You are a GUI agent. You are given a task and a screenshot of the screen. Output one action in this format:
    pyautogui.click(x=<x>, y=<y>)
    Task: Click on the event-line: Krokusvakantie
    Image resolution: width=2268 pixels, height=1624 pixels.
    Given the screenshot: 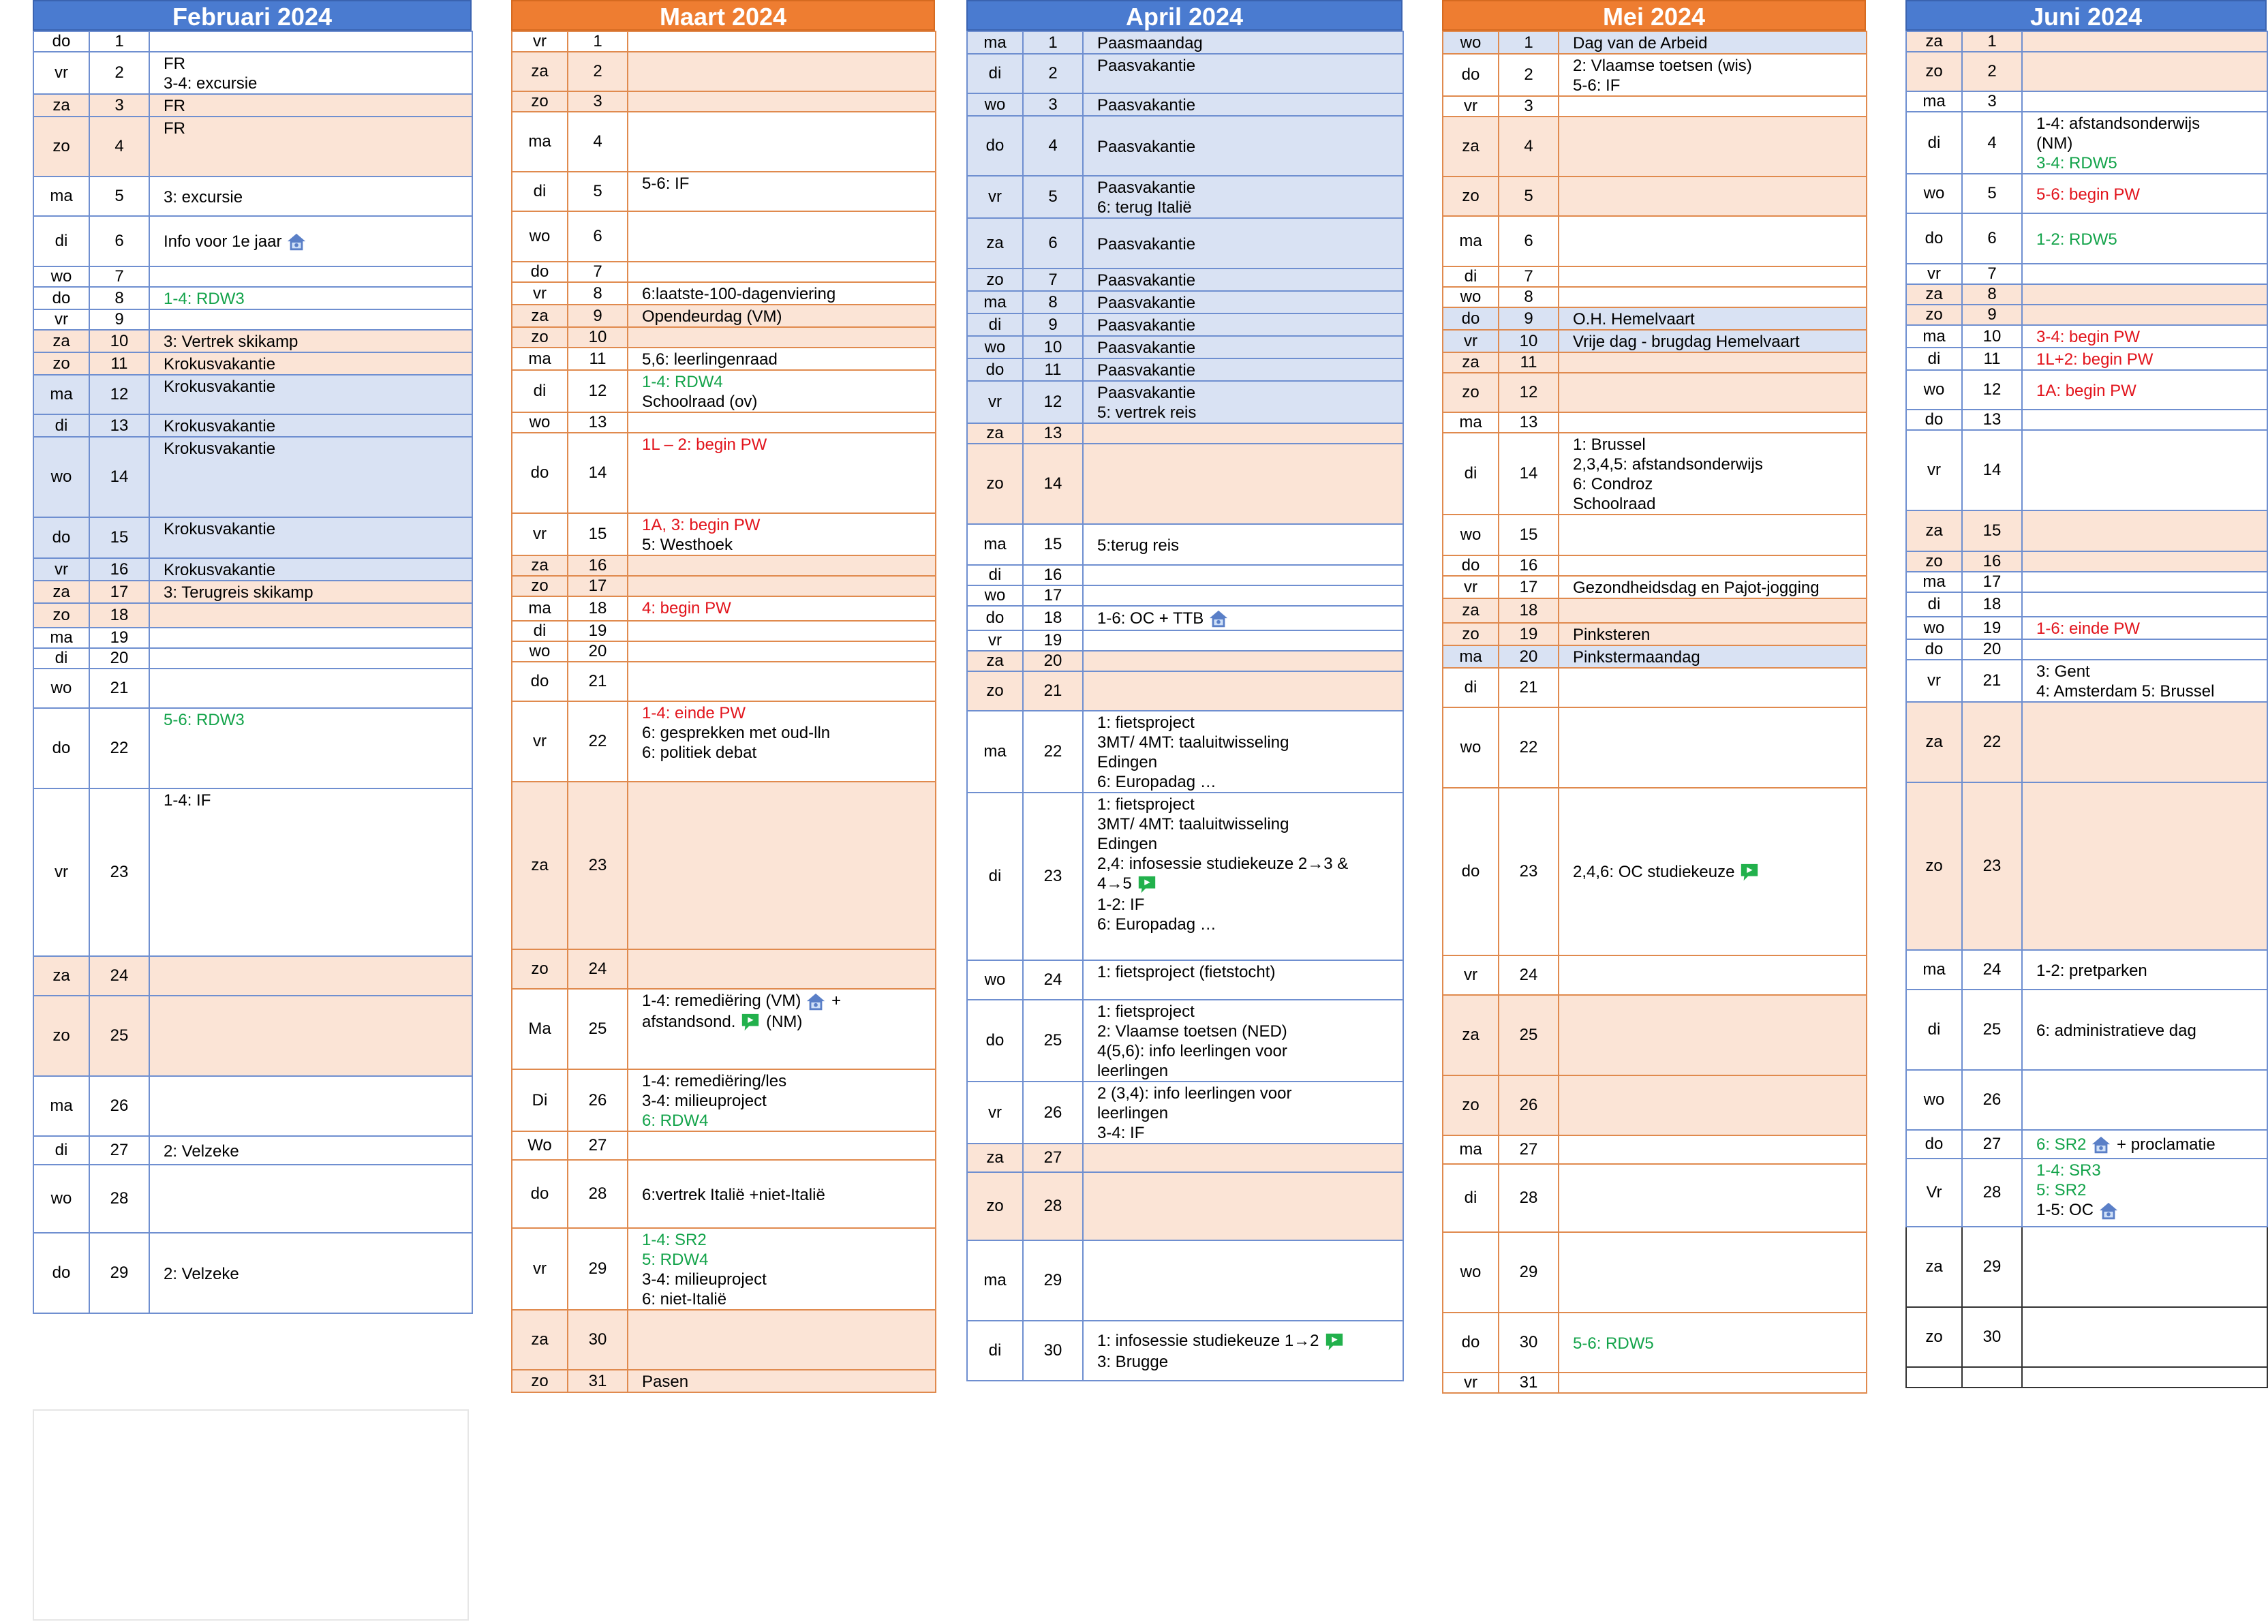 What is the action you would take?
    pyautogui.click(x=317, y=569)
    